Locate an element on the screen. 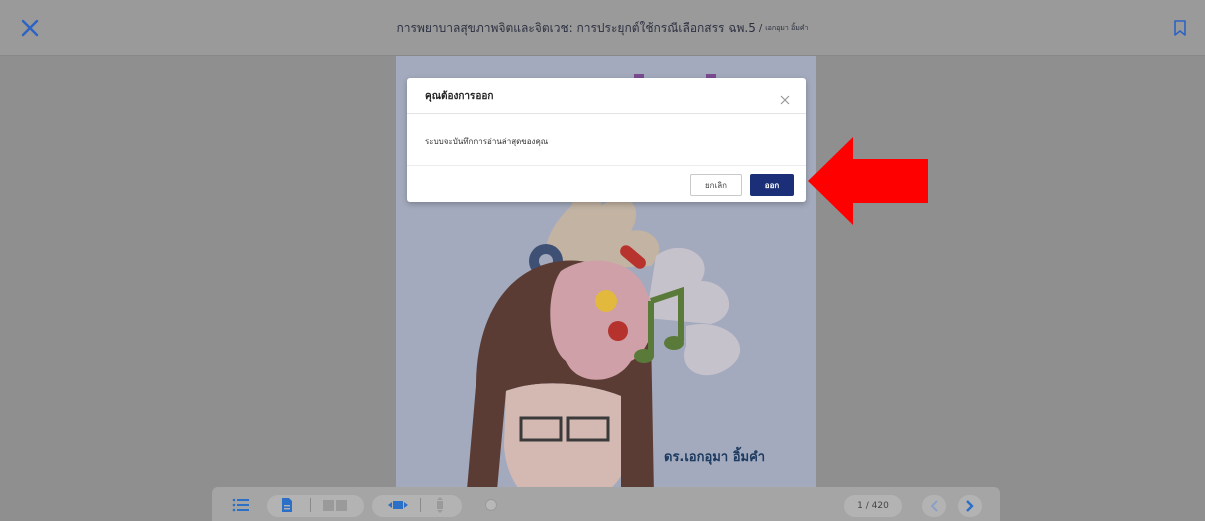  chevron-right-icon is located at coordinates (970, 506).